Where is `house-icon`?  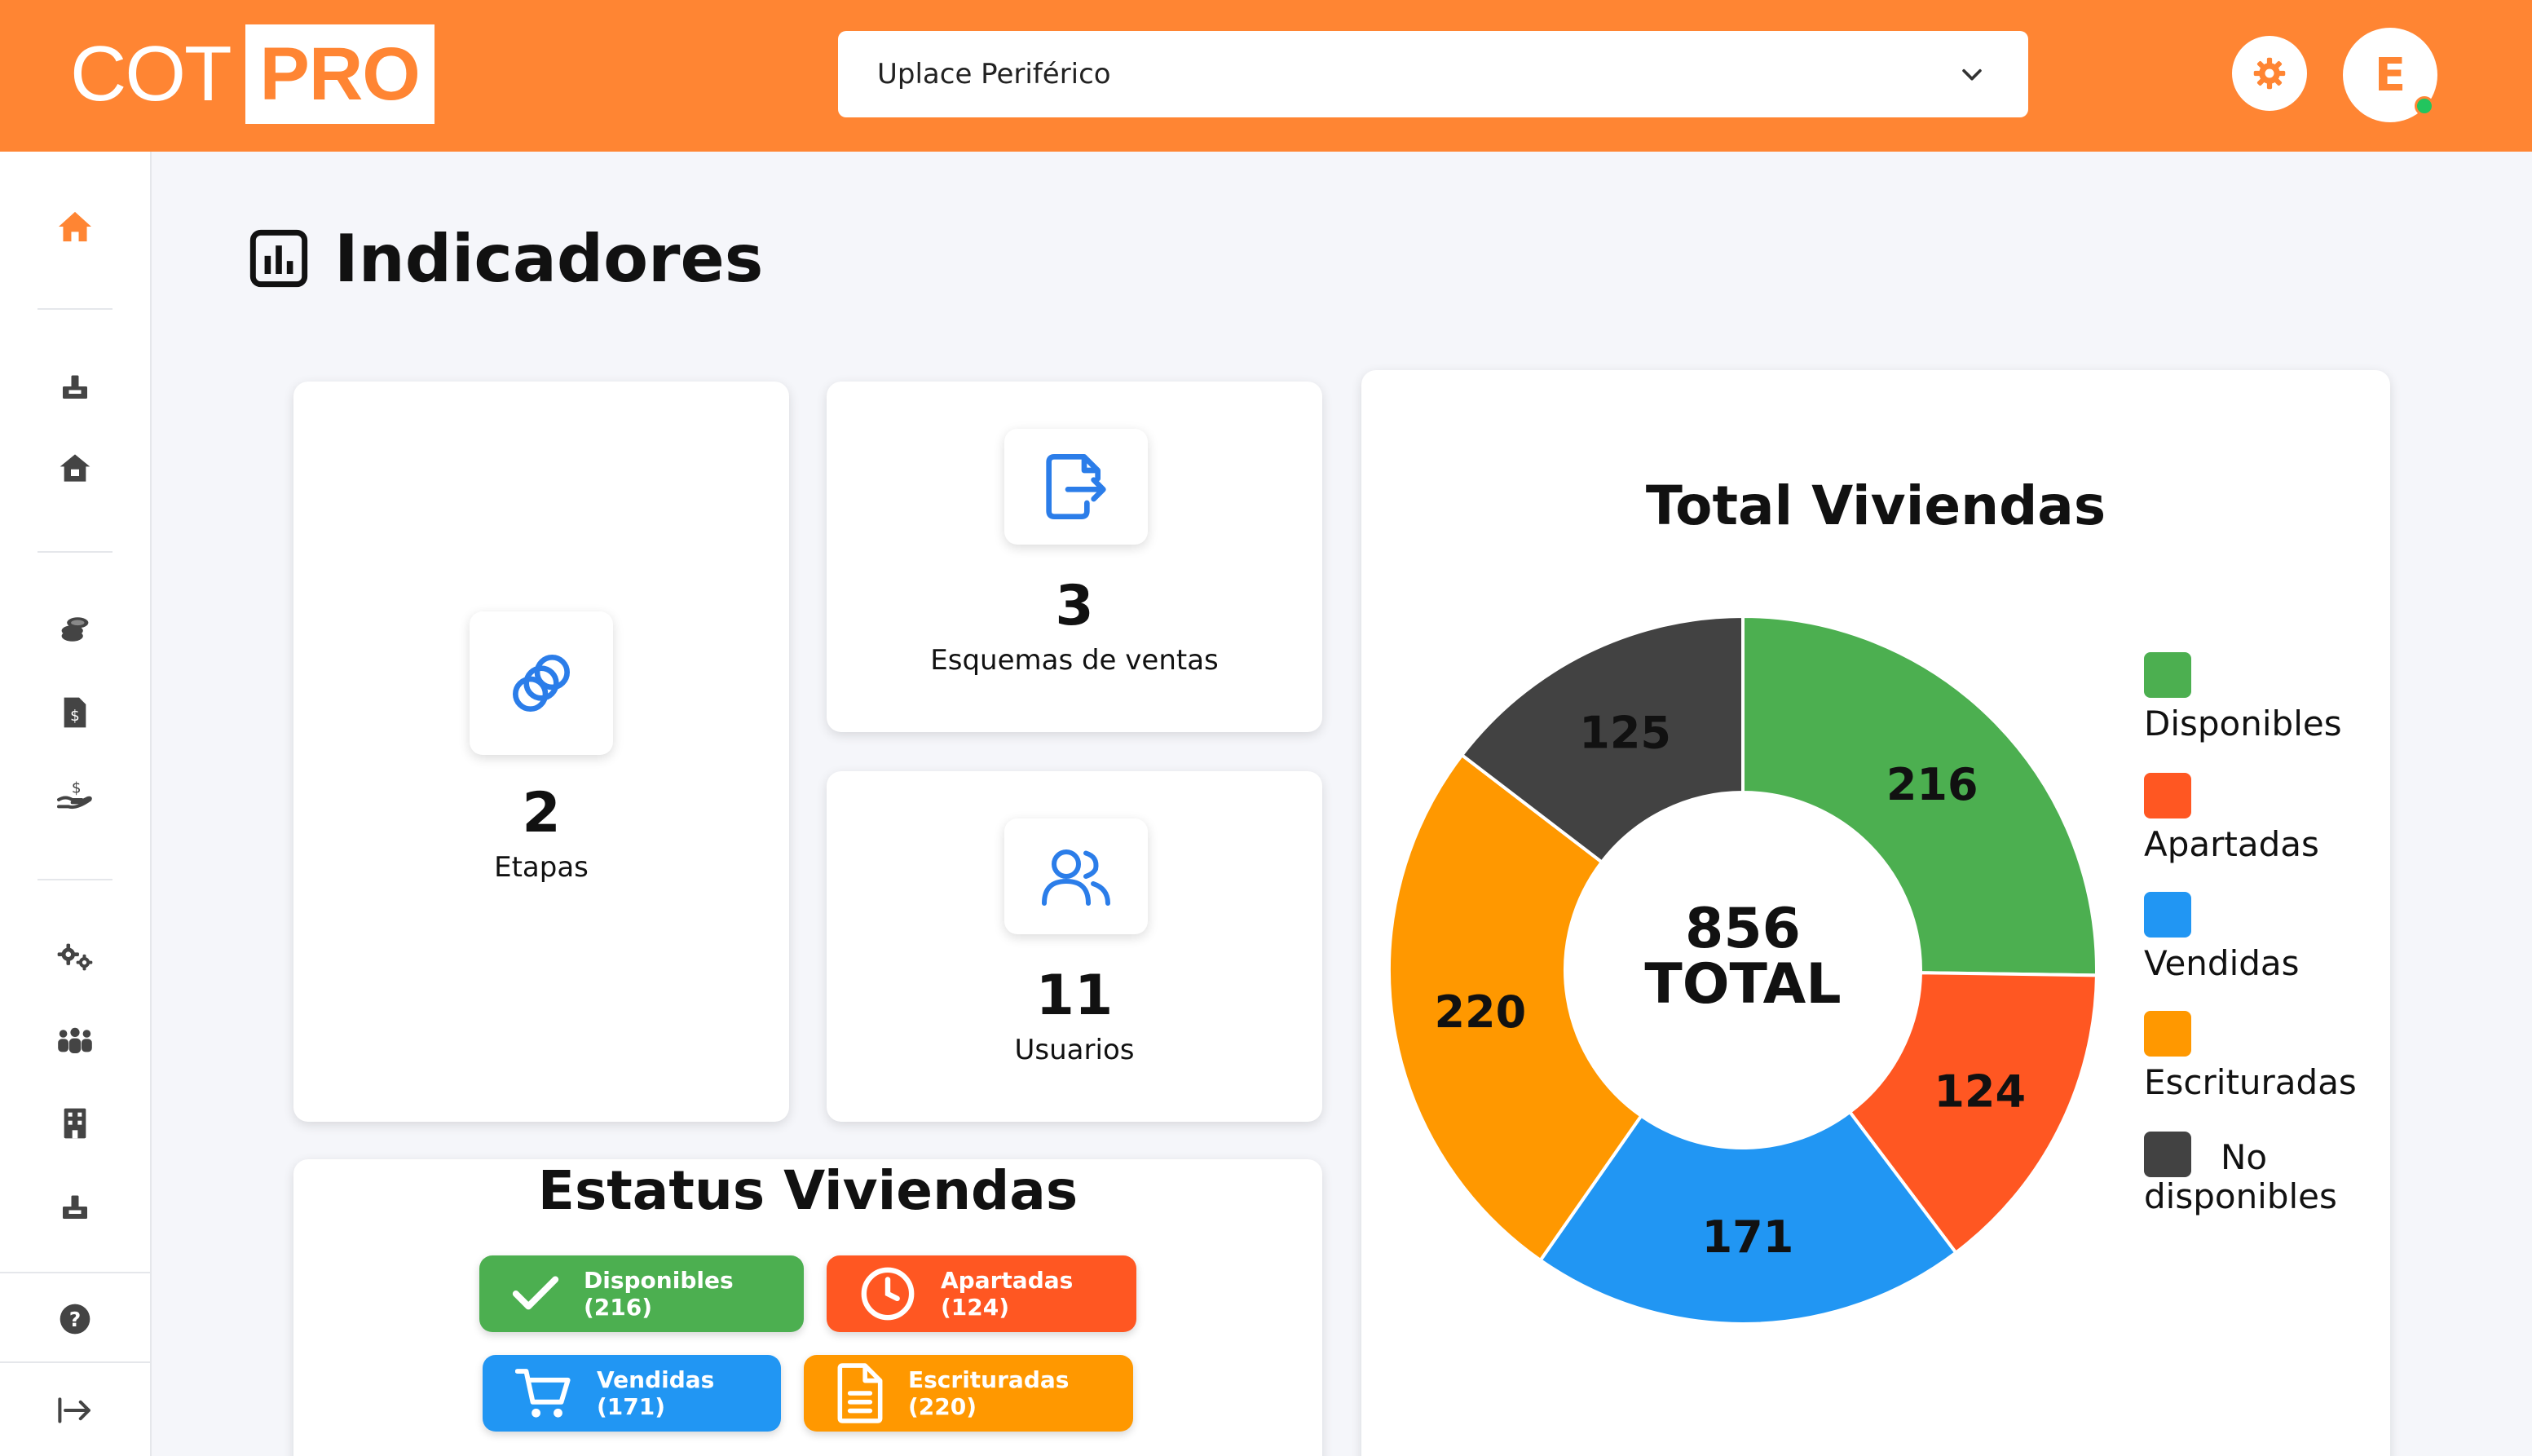 house-icon is located at coordinates (75, 468).